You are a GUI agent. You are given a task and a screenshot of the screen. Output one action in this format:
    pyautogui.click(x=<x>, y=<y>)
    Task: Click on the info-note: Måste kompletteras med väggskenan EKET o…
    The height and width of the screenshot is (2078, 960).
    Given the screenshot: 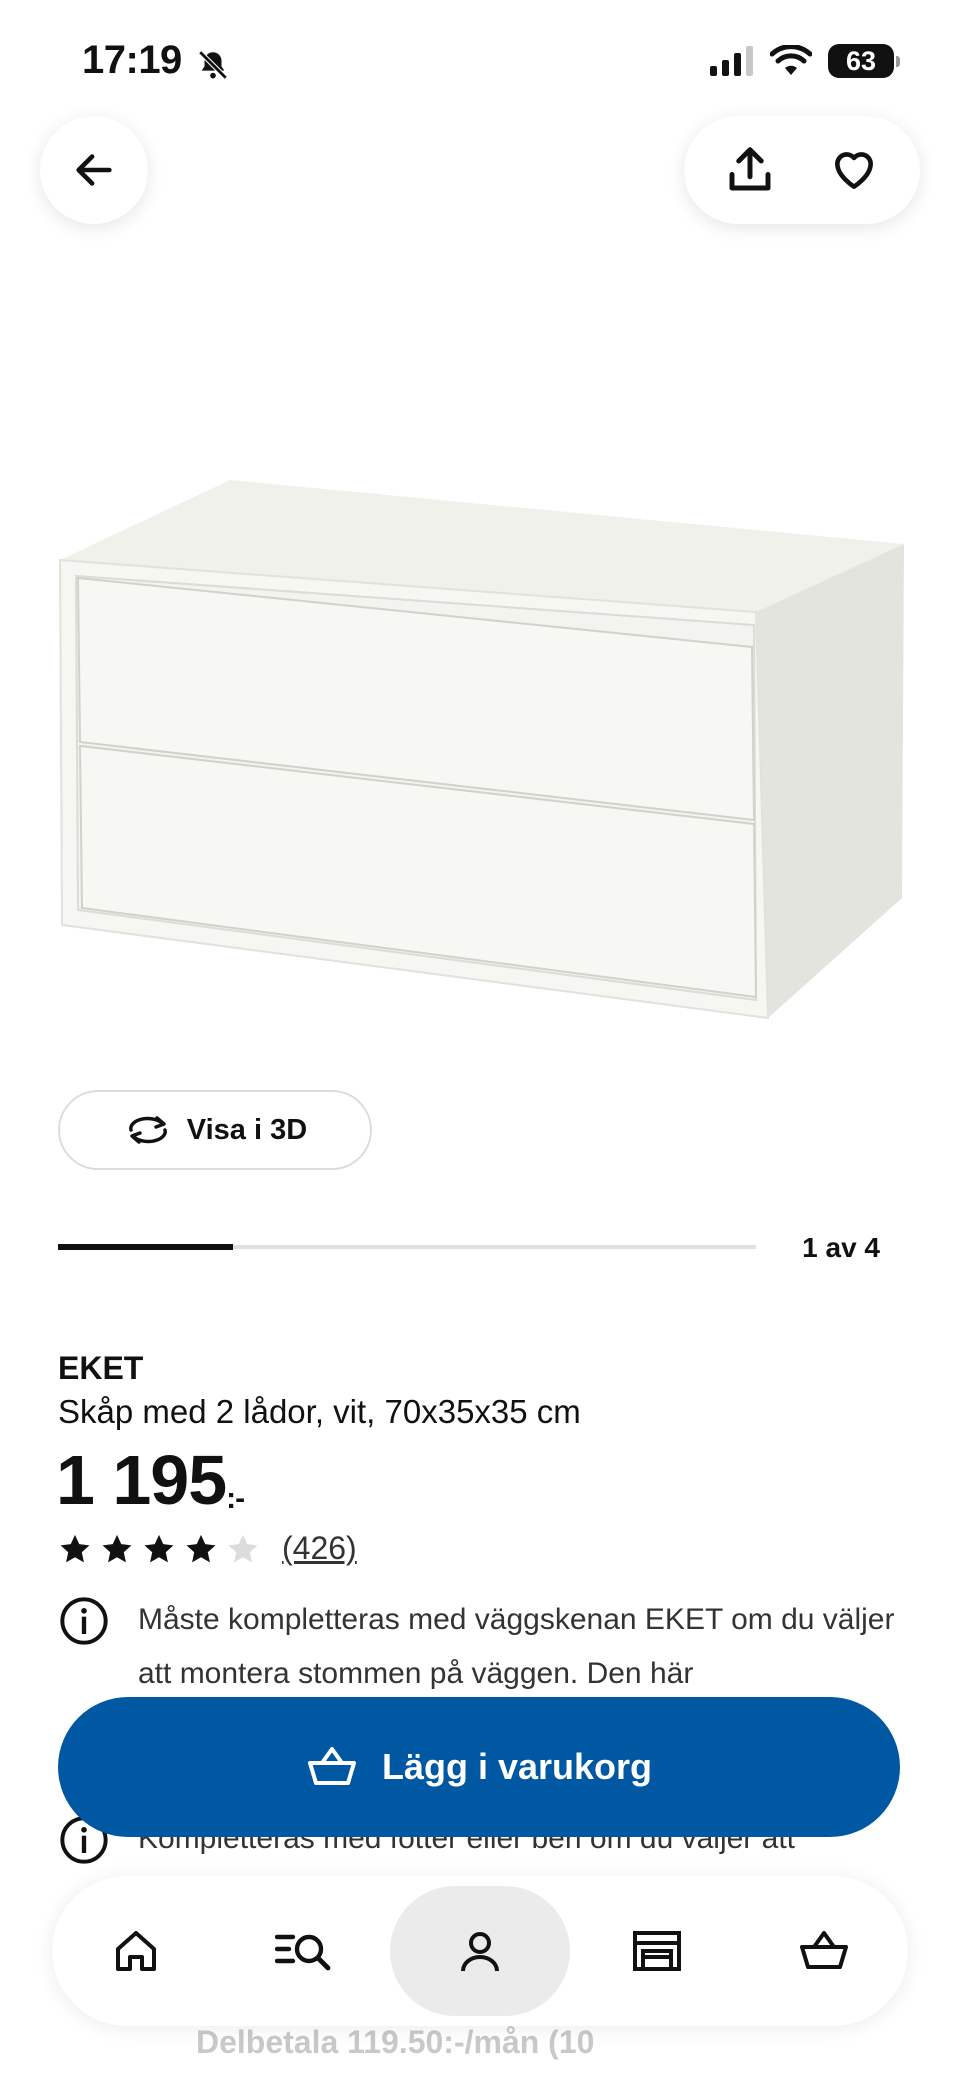 What is the action you would take?
    pyautogui.click(x=483, y=1647)
    